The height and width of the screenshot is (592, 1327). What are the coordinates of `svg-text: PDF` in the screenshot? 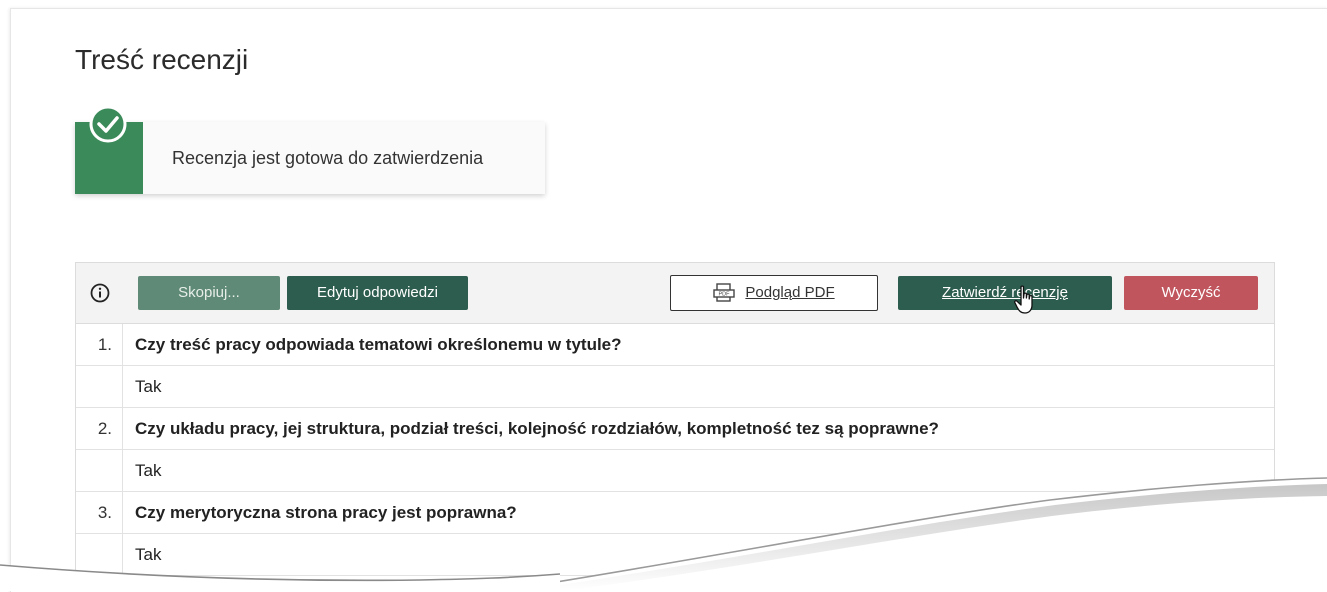 It's located at (725, 295).